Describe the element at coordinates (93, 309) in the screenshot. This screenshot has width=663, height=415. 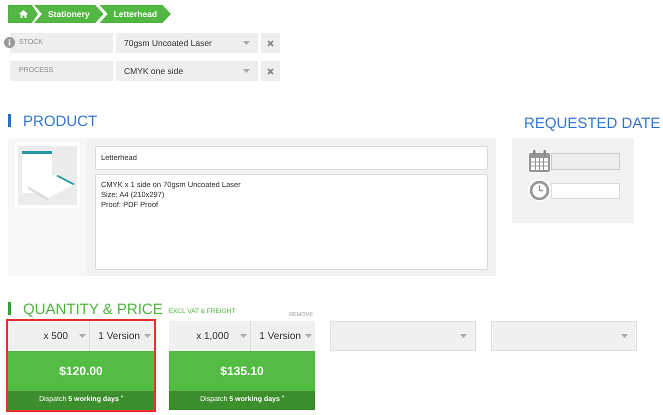
I see `section-heading: QUANTITY & PRICE` at that location.